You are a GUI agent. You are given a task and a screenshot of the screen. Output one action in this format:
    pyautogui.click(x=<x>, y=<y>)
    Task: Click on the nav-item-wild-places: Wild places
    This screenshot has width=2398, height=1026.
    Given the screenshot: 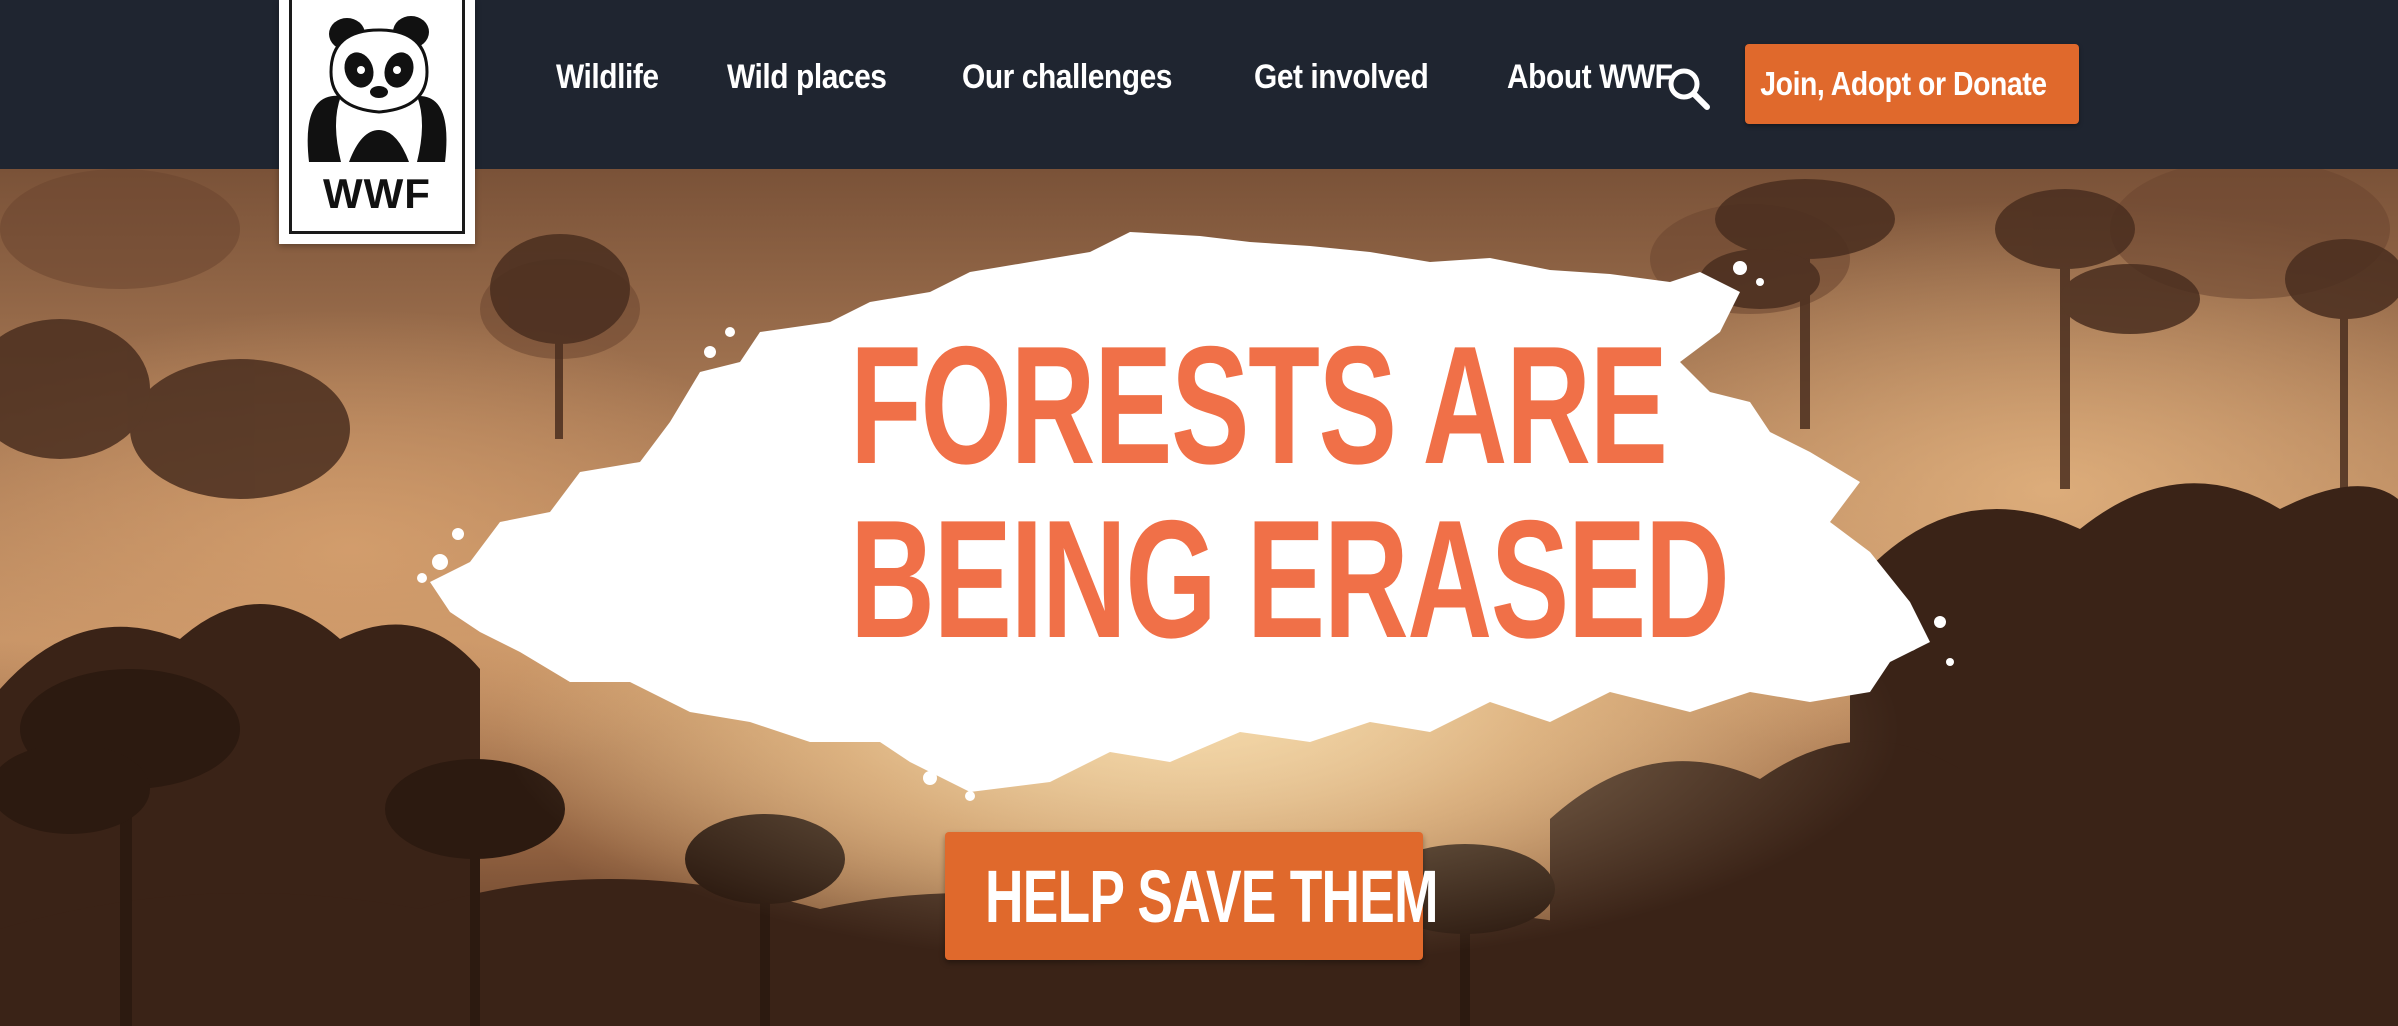 What is the action you would take?
    pyautogui.click(x=807, y=77)
    